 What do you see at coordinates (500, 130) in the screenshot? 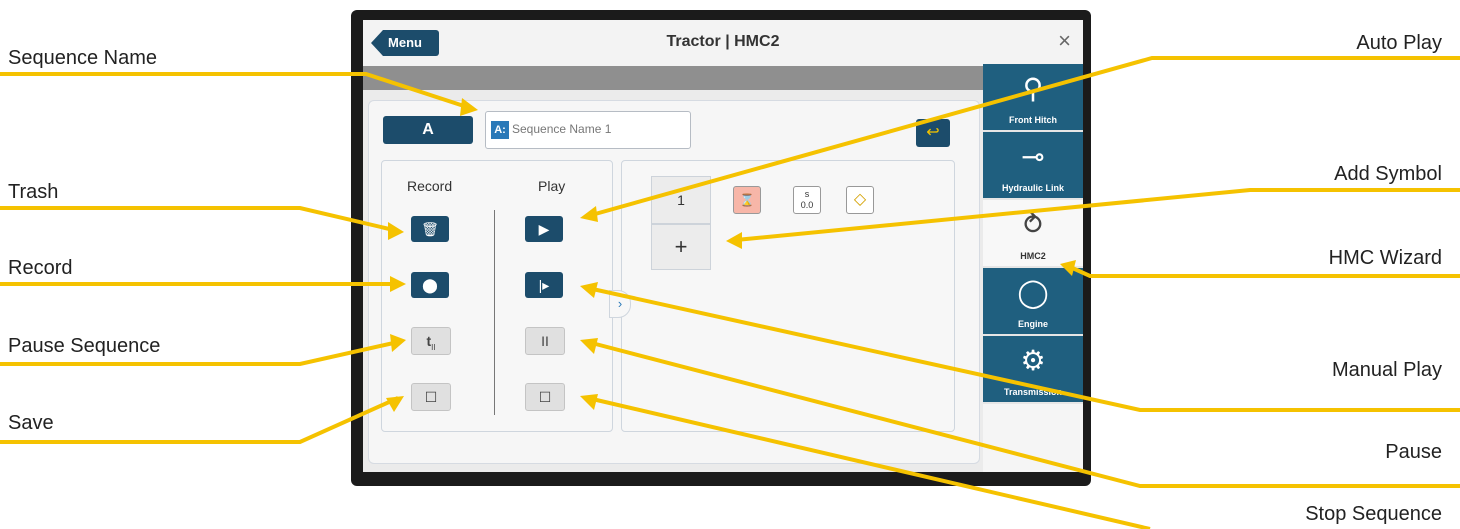
I see `sequence-badge: A:` at bounding box center [500, 130].